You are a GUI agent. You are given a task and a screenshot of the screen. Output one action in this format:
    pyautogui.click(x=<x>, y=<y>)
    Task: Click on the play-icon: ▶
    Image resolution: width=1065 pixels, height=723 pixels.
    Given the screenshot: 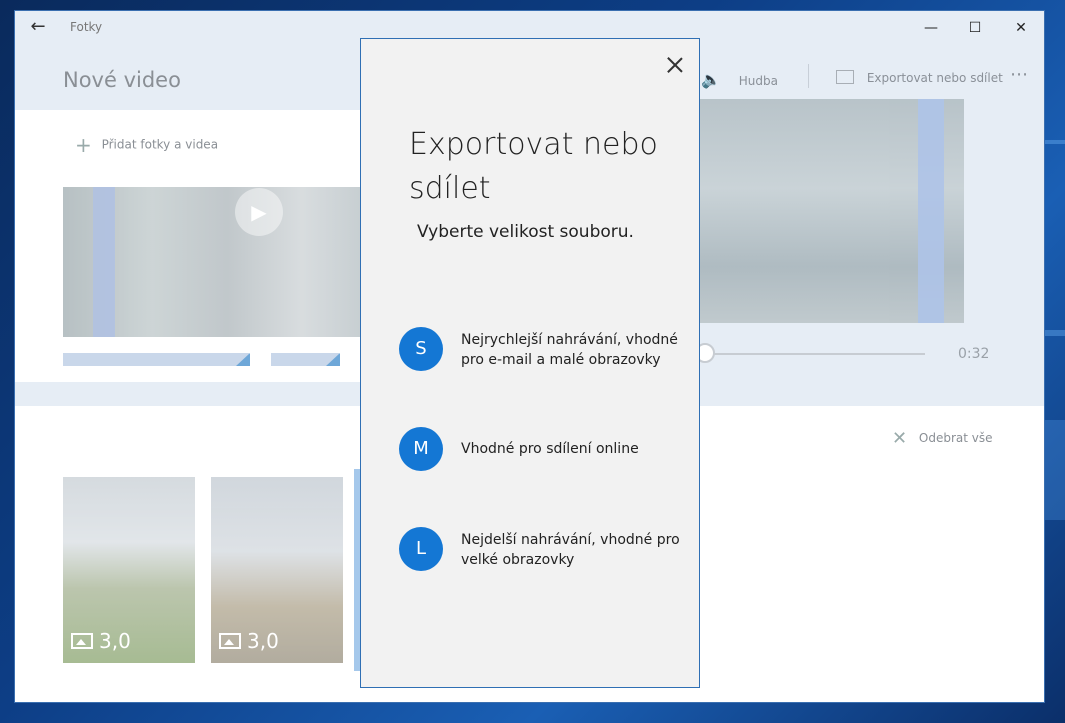 What is the action you would take?
    pyautogui.click(x=259, y=212)
    